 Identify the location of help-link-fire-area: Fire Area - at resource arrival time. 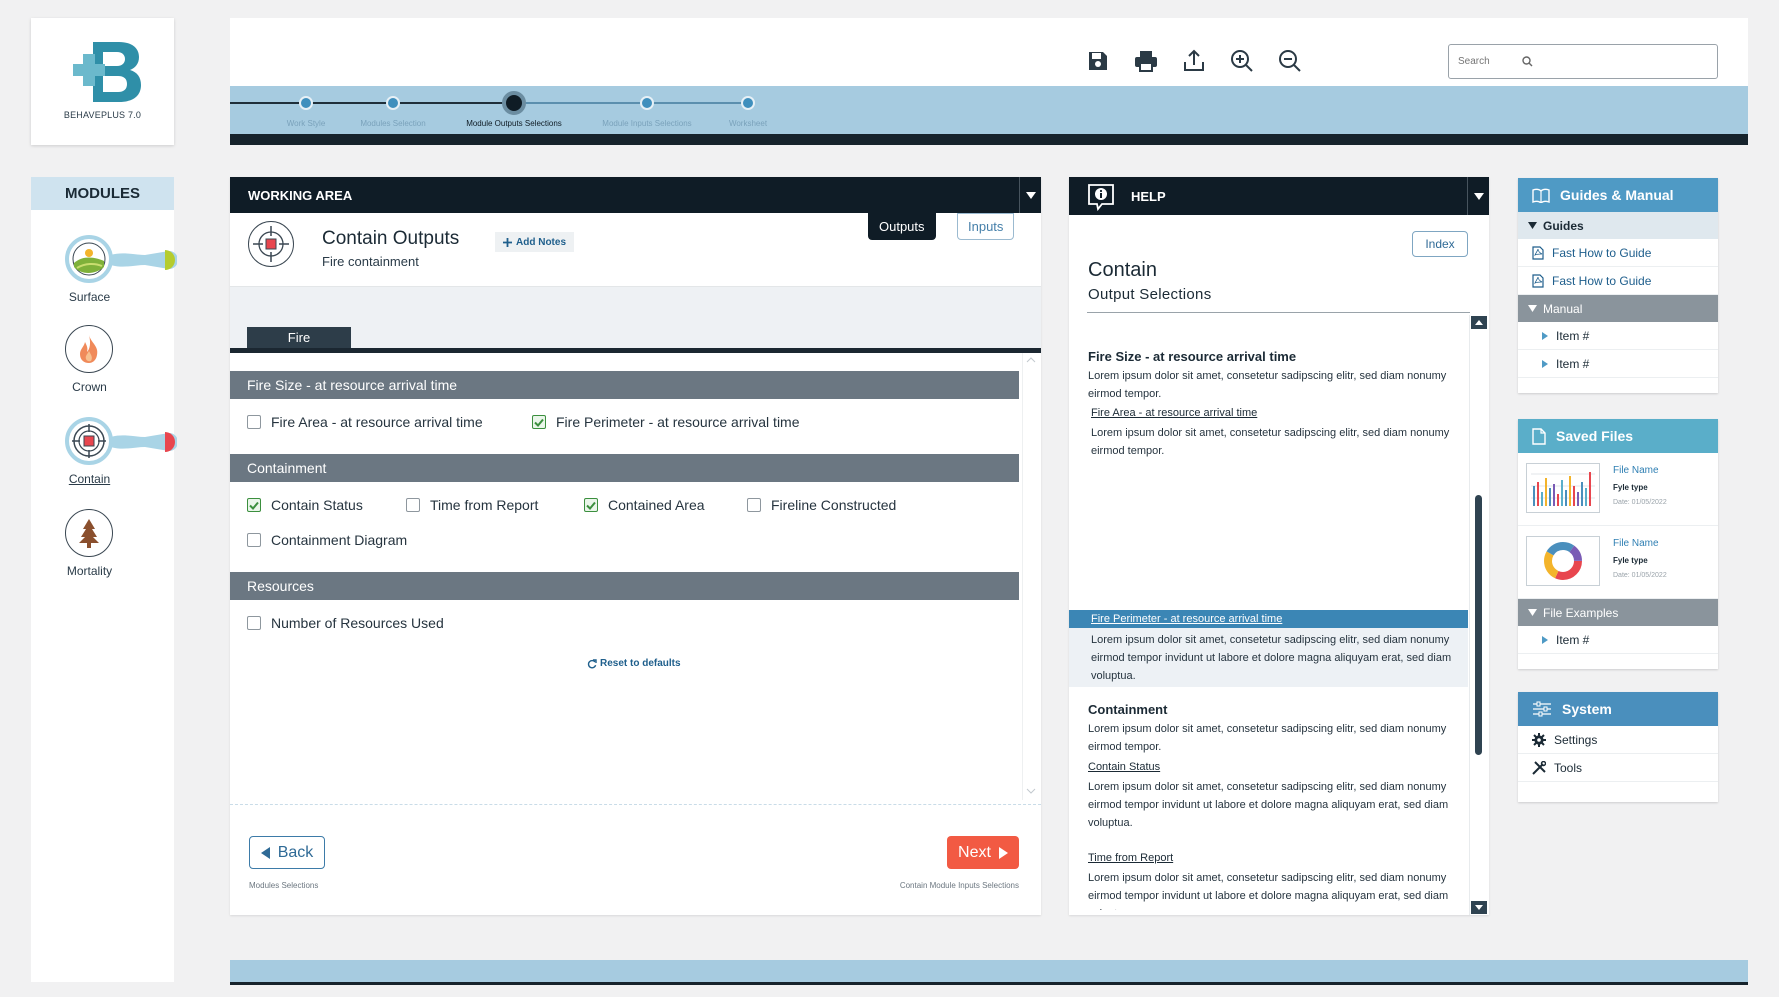
(1174, 413).